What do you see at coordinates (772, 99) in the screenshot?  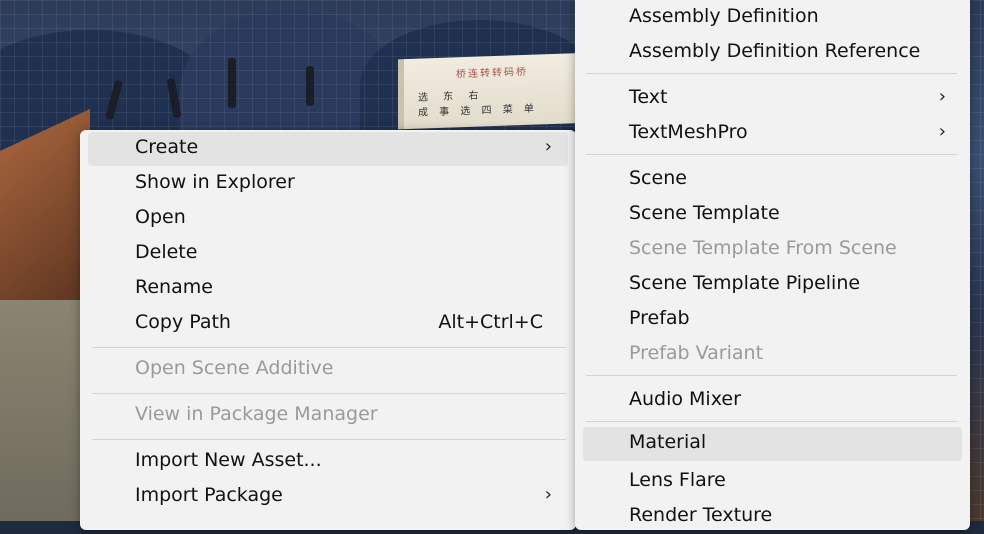 I see `menu-item-text: Text ›` at bounding box center [772, 99].